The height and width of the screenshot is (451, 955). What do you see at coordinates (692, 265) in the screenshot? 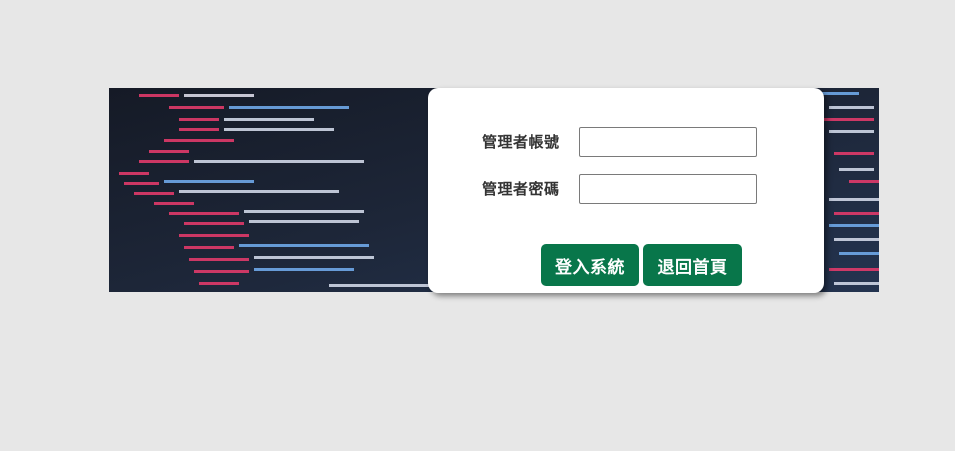
I see `back-home-button: 退回首頁` at bounding box center [692, 265].